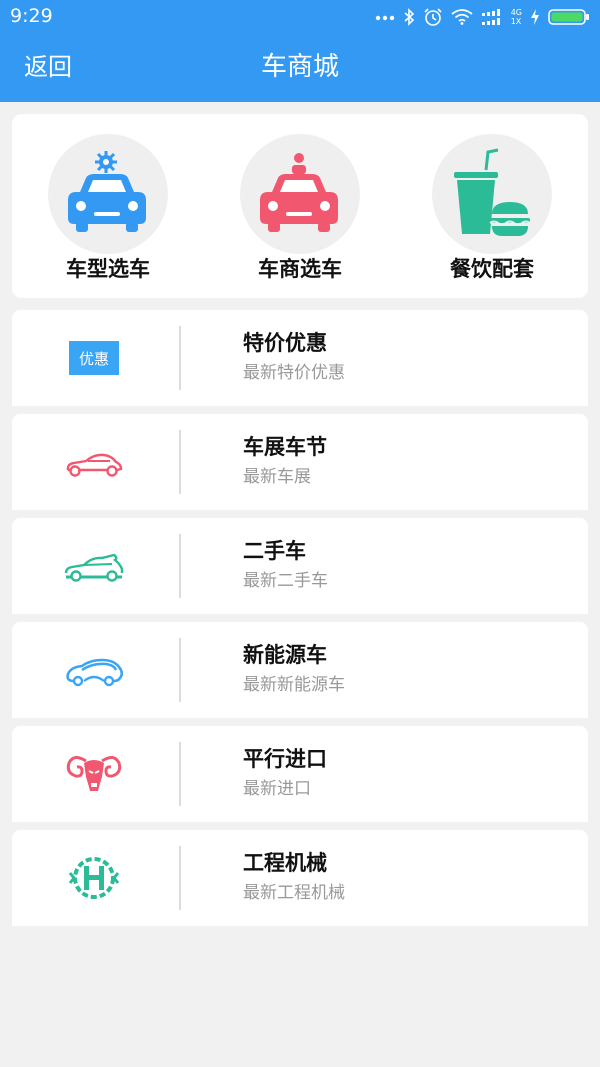 This screenshot has width=600, height=1067. Describe the element at coordinates (300, 566) in the screenshot. I see `list-item-used-cars: 二手车 最新二手车` at that location.